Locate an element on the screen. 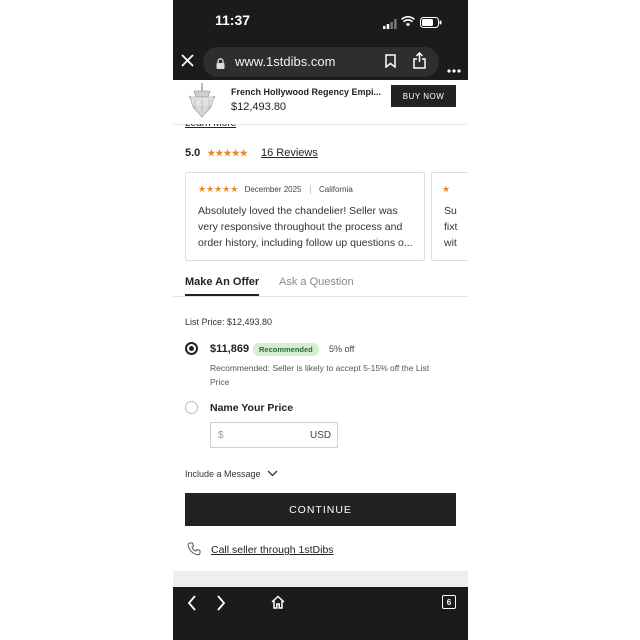 This screenshot has width=640, height=640. buy-now-button: BUY NOW is located at coordinates (423, 96).